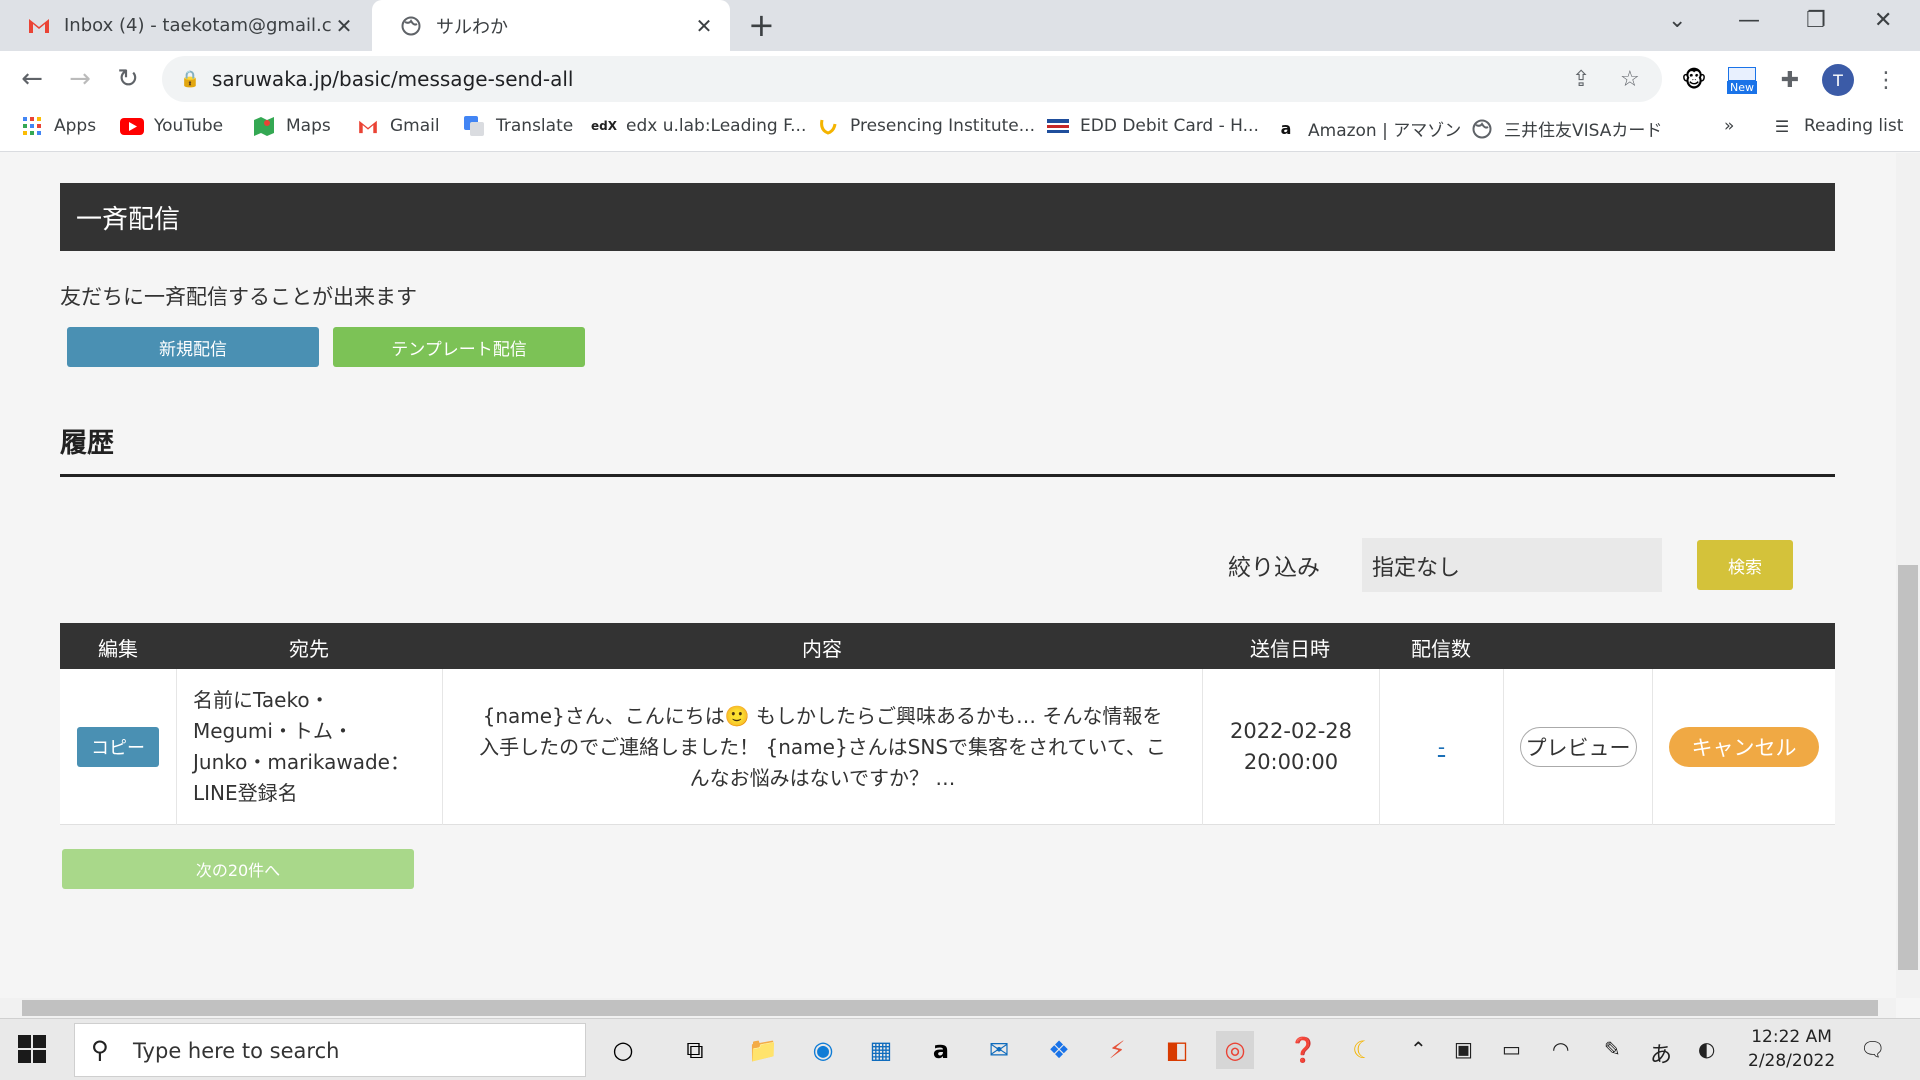 This screenshot has width=1920, height=1080. I want to click on vertical-scroll-thumb, so click(1908, 767).